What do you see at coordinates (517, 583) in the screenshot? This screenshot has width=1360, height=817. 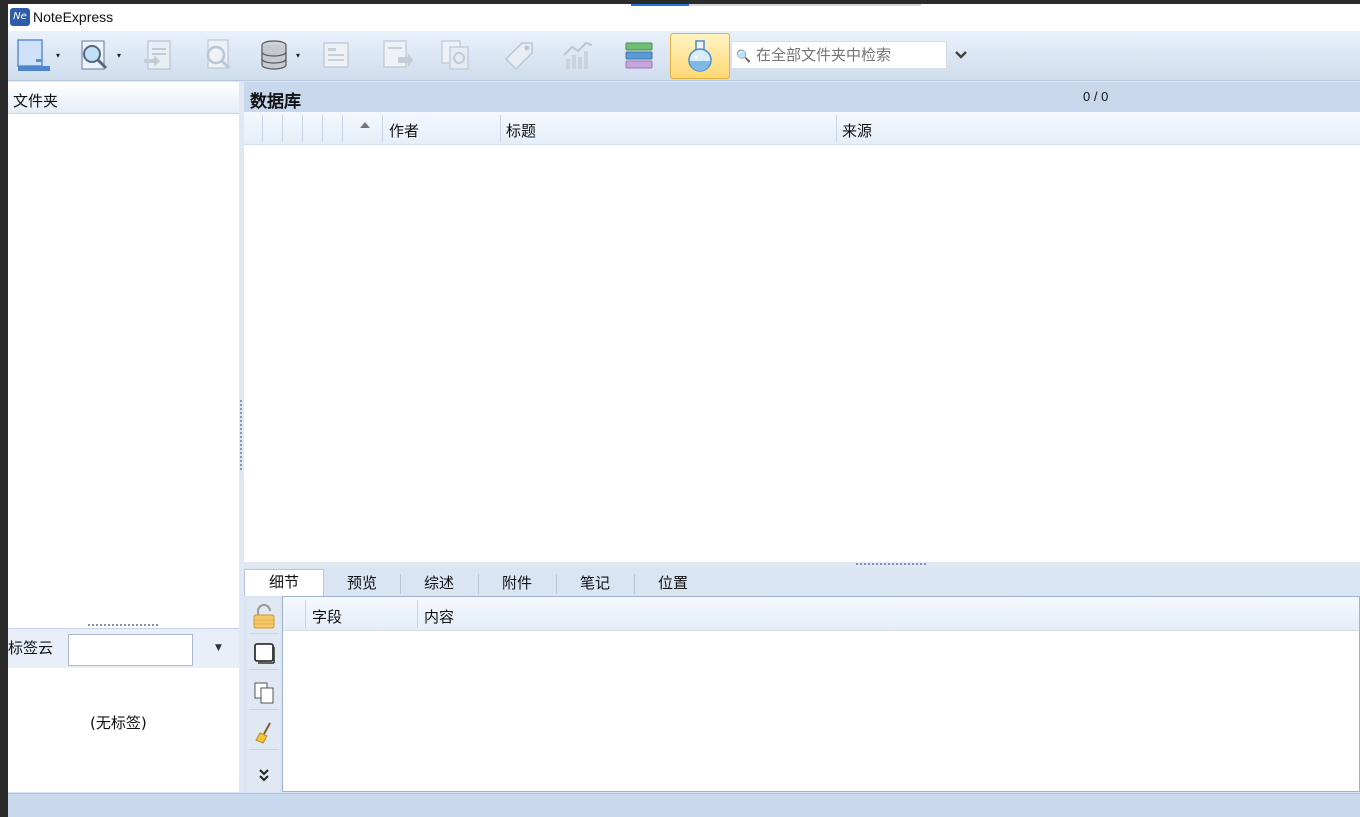 I see `tab-attachments: 附件` at bounding box center [517, 583].